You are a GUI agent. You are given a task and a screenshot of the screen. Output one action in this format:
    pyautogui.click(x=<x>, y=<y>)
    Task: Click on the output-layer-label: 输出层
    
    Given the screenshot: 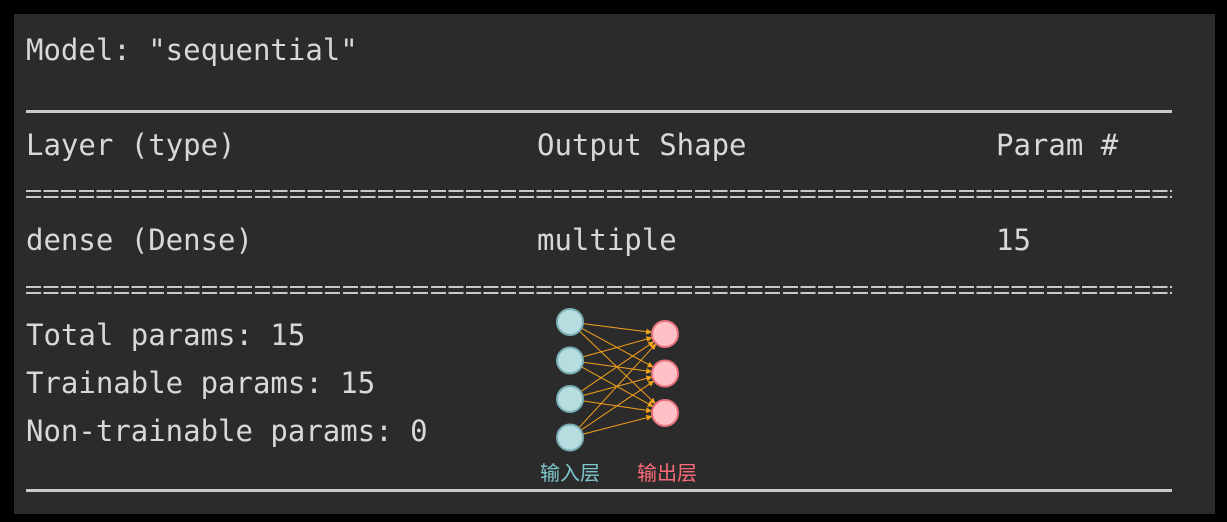 What is the action you would take?
    pyautogui.click(x=667, y=473)
    